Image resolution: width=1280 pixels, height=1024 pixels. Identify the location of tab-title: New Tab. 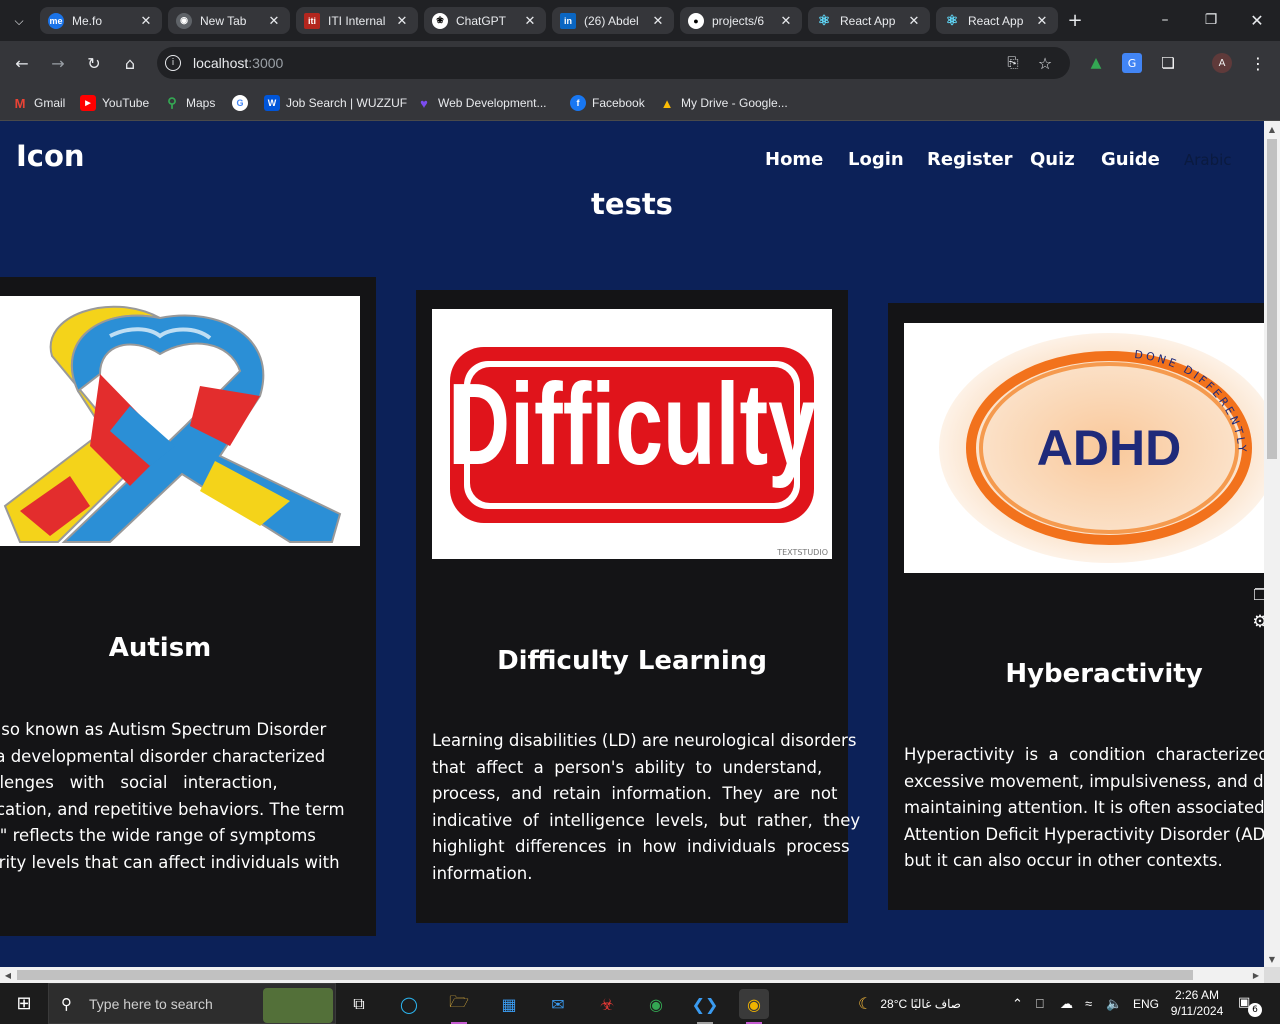
(223, 20).